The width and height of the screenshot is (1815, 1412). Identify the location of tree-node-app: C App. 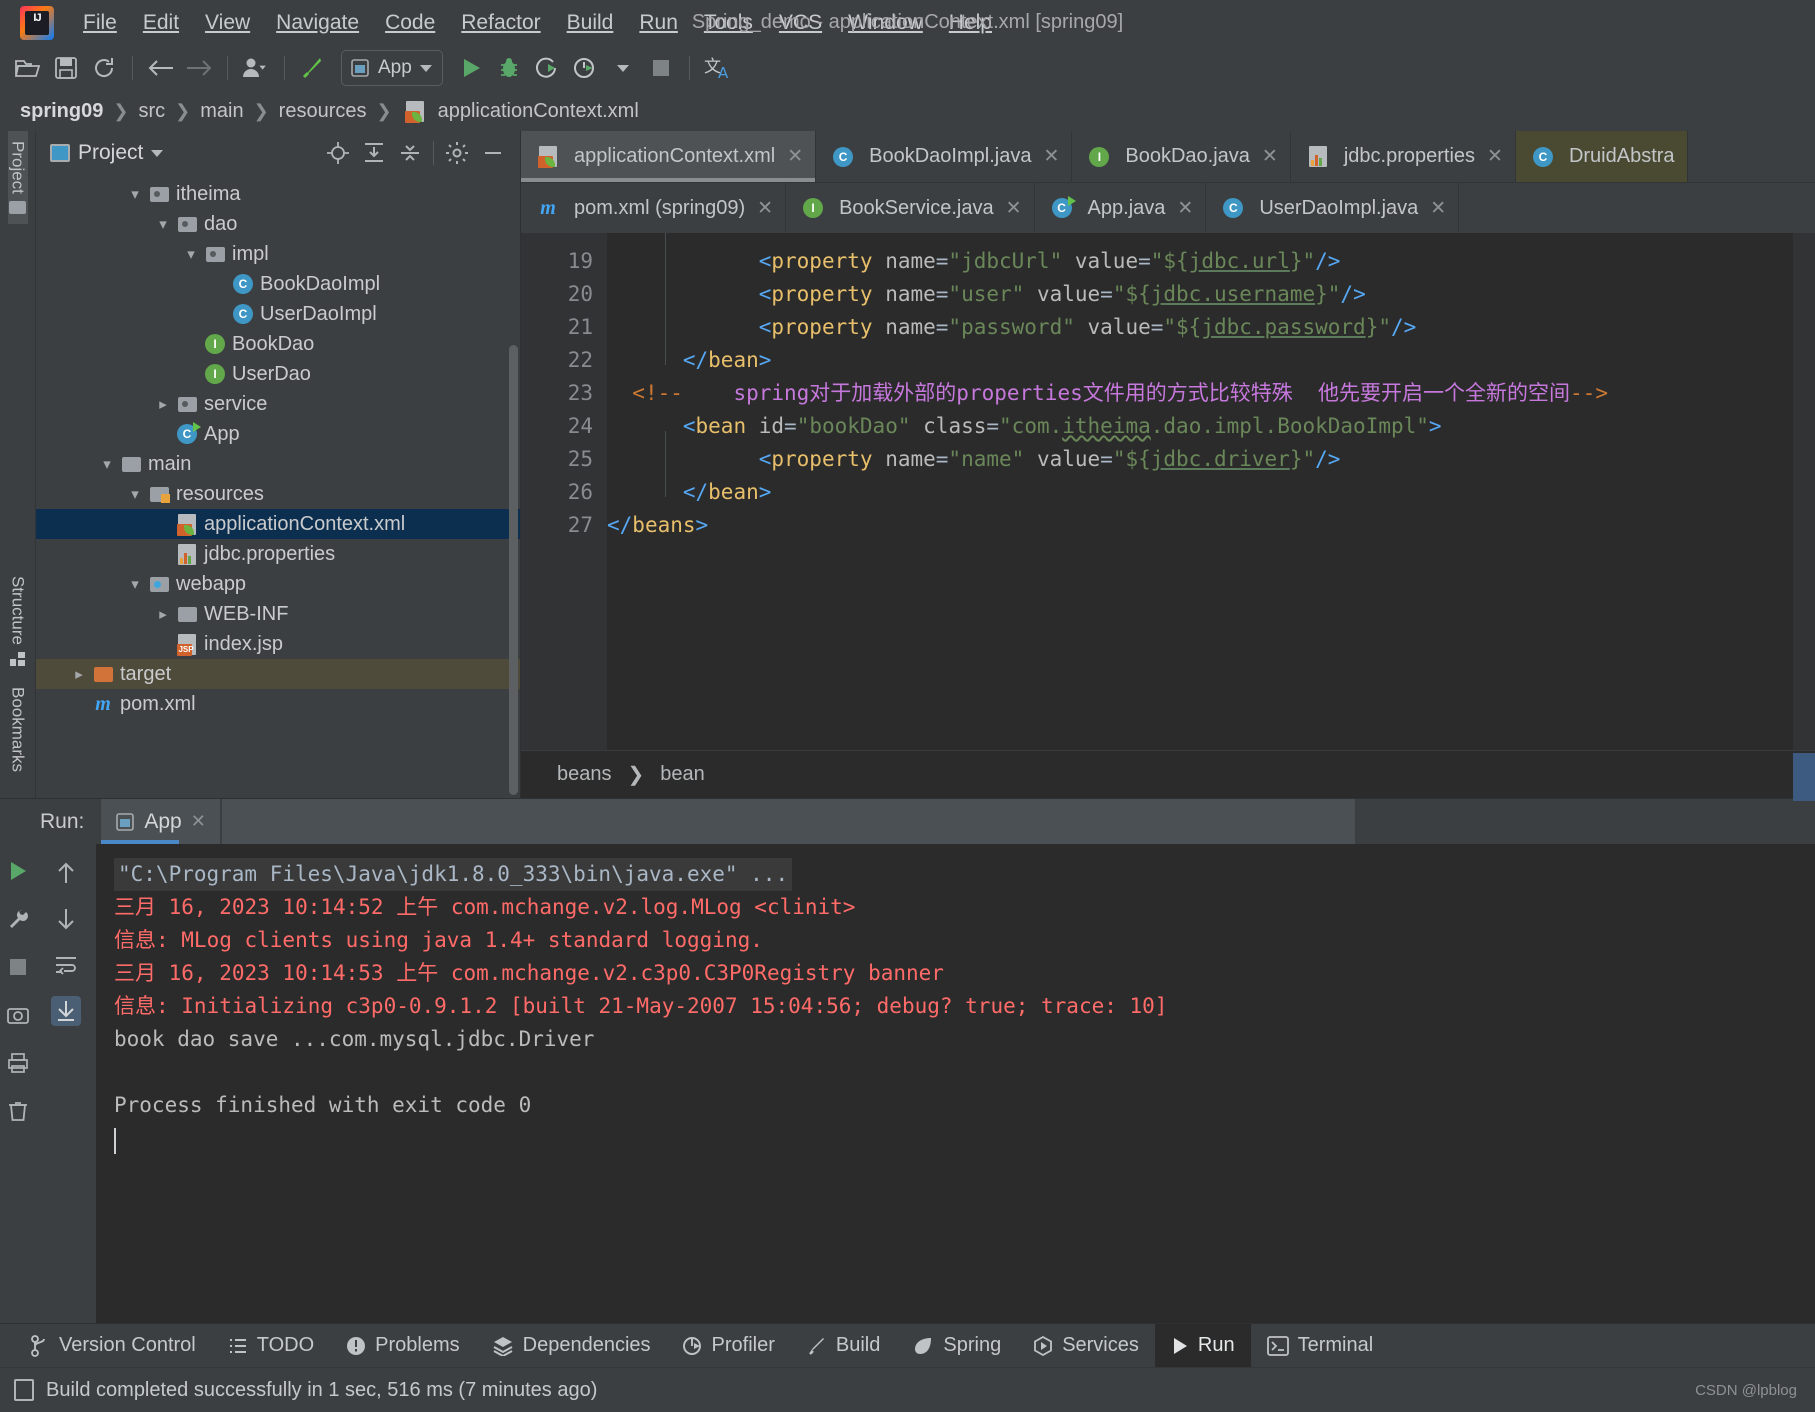
(278, 434).